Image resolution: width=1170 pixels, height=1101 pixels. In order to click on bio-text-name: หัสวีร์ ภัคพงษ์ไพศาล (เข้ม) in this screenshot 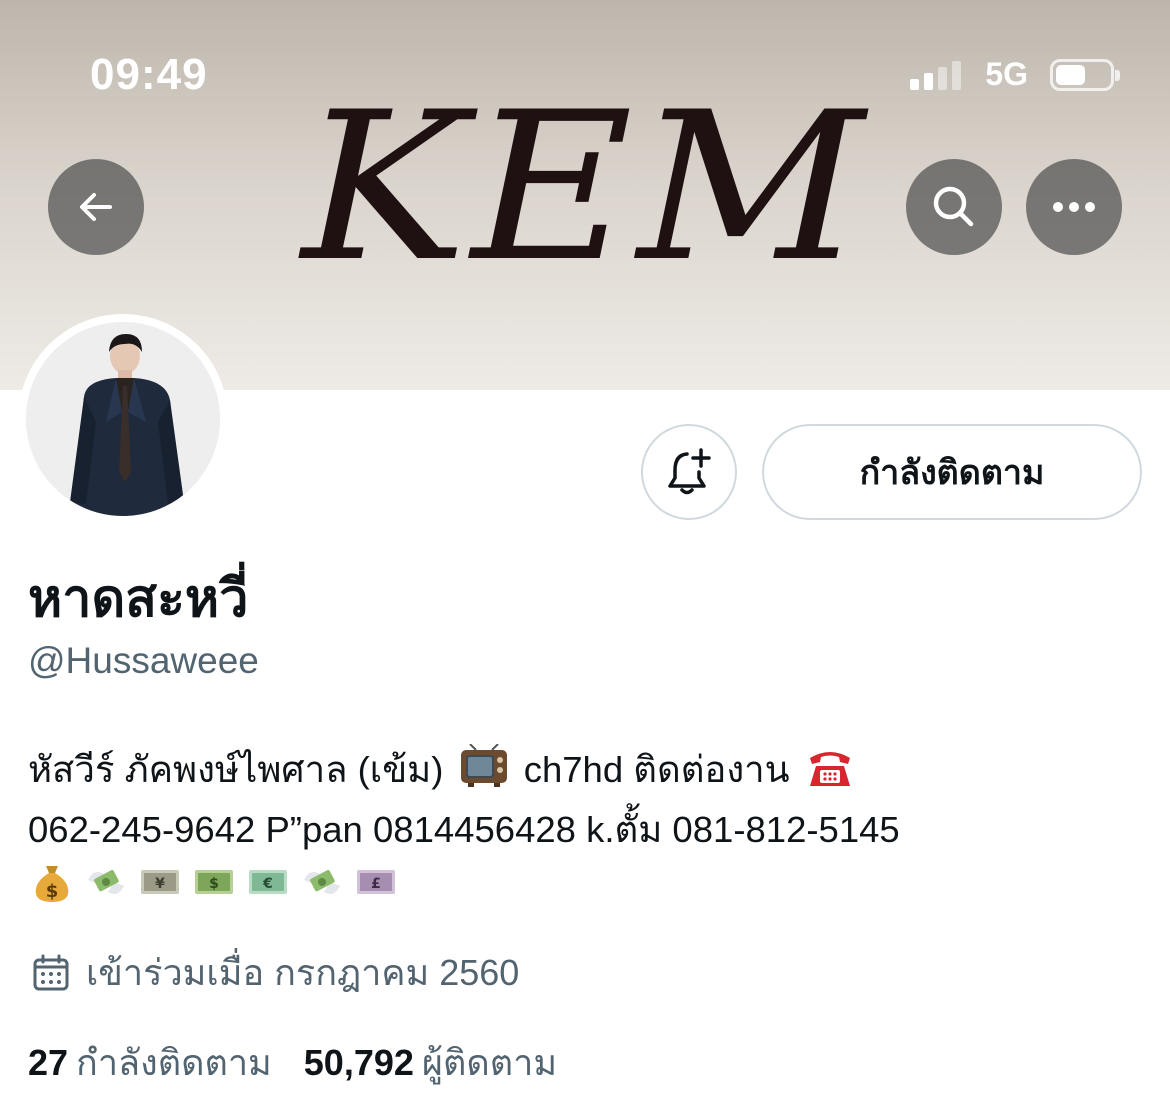, I will do `click(236, 769)`.